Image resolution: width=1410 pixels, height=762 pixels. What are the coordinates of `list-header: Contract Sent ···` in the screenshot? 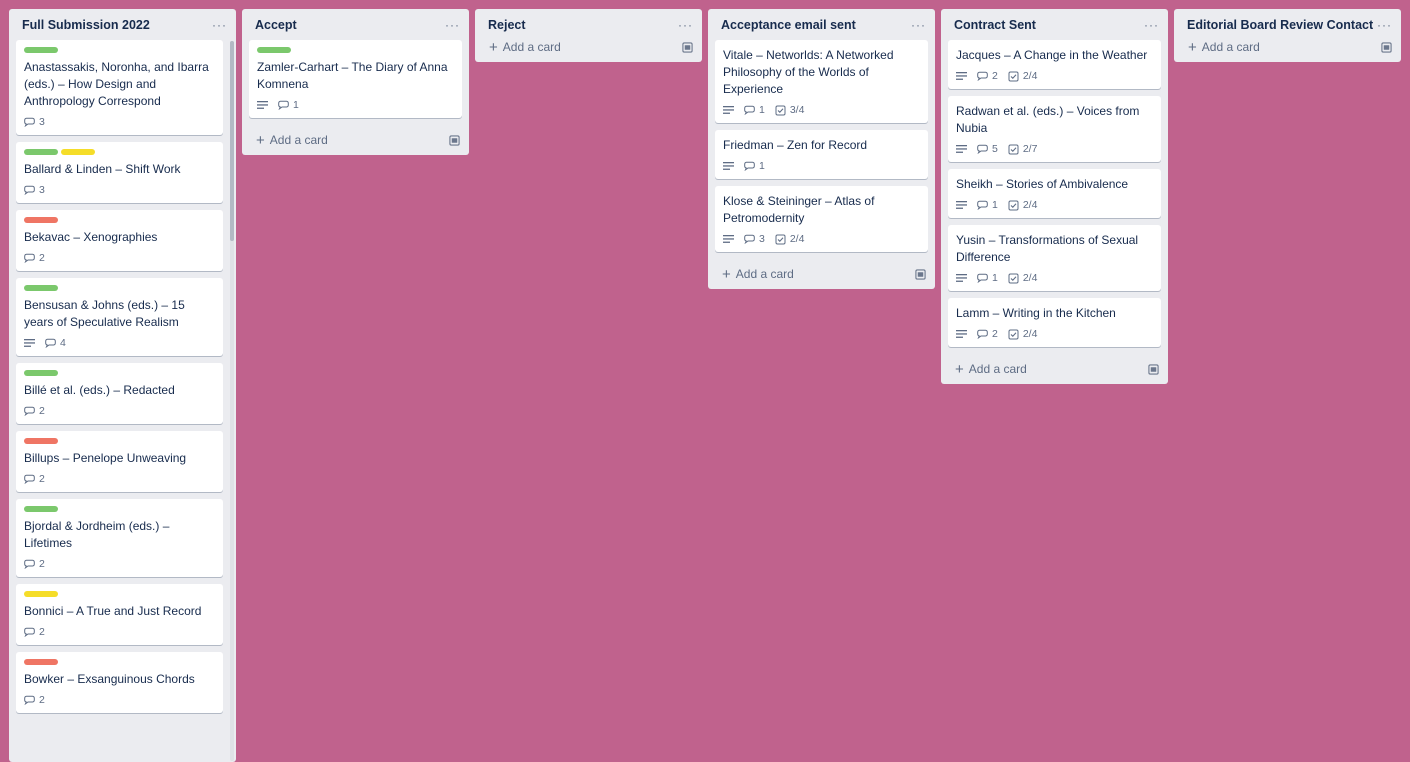 It's located at (1054, 24).